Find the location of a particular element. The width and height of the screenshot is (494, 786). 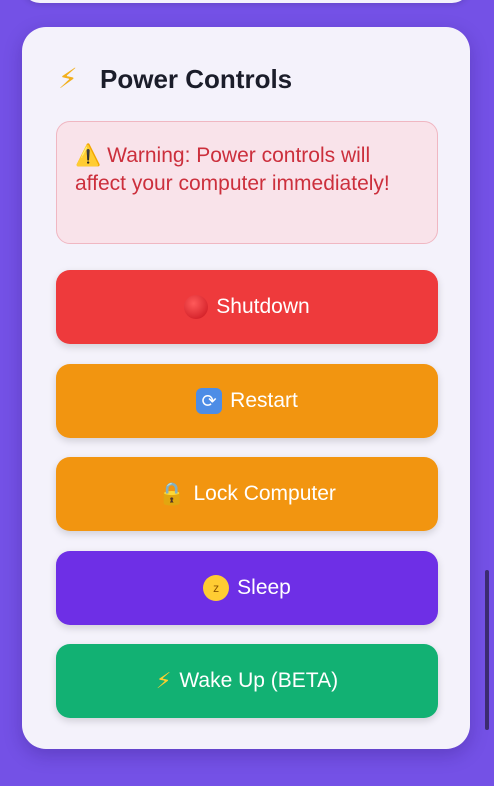

warning-triangle-icon: ⚠️ is located at coordinates (88, 155).